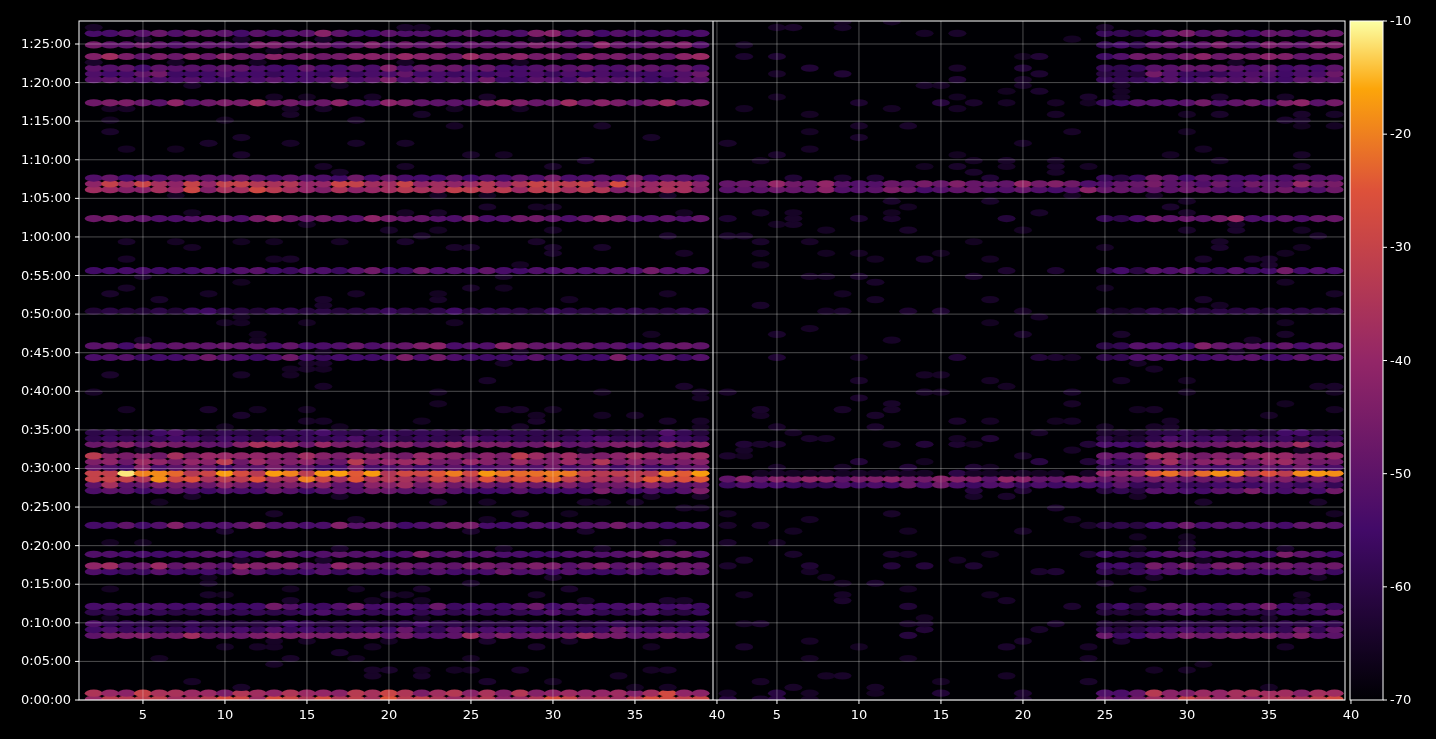  What do you see at coordinates (1401, 360) in the screenshot?
I see `colorbar-tick-label: -40` at bounding box center [1401, 360].